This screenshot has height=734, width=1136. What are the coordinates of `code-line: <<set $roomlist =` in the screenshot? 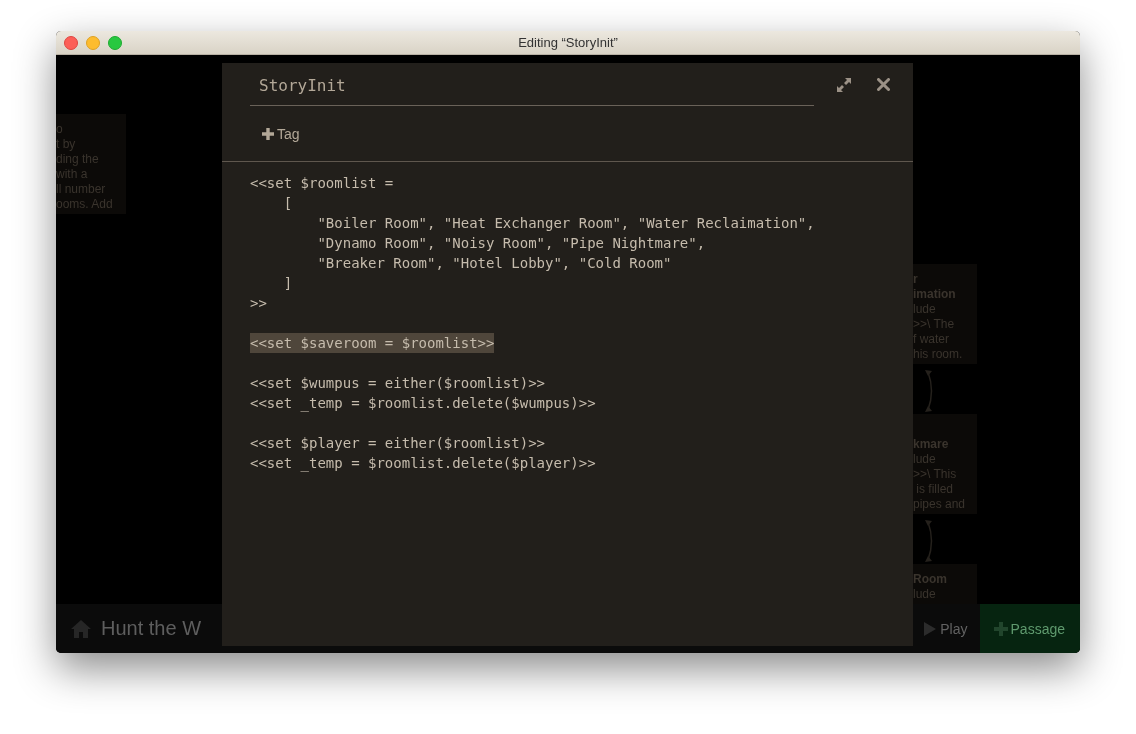 It's located at (322, 183).